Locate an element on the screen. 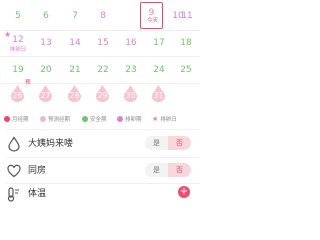 This screenshot has height=240, width=320. predicted-period-day: 27 is located at coordinates (45, 93).